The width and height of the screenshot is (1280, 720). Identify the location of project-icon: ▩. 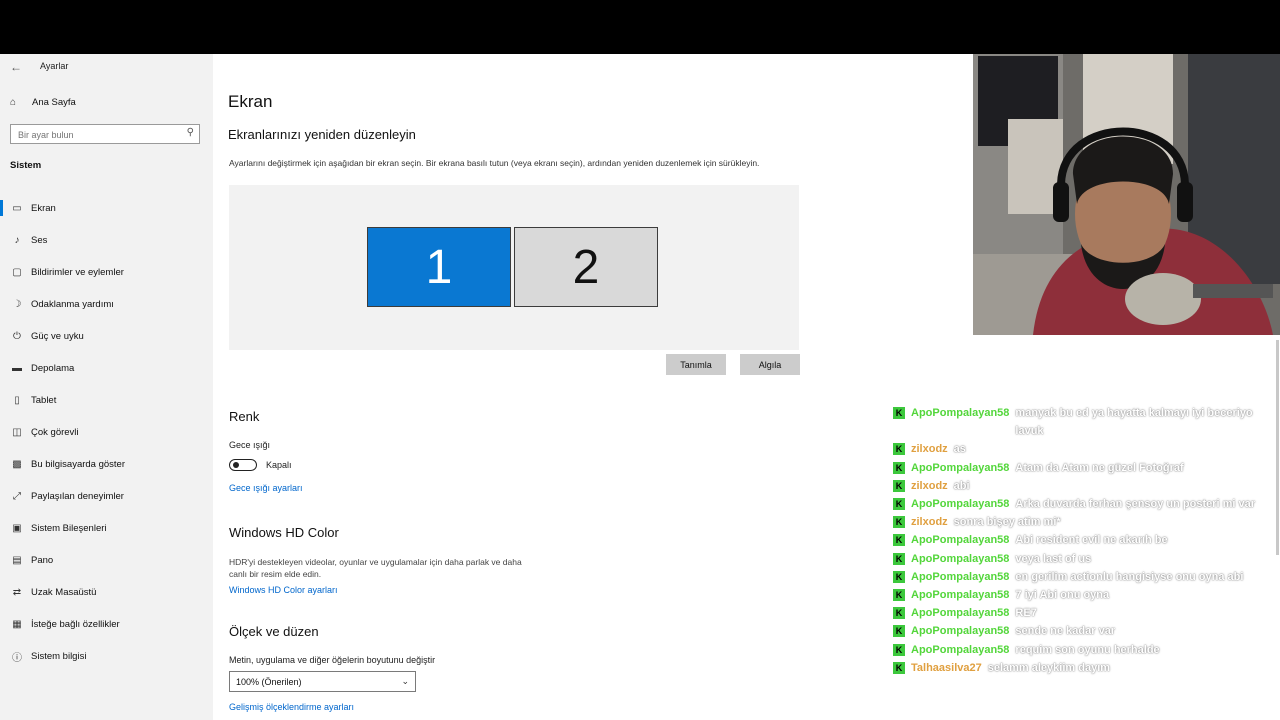
(17, 464).